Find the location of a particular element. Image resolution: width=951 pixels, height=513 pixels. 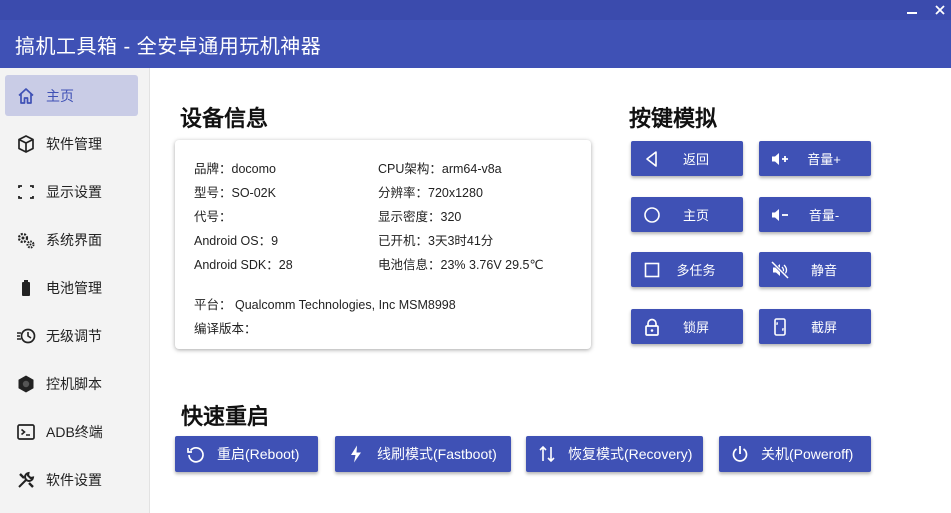

recents-icon is located at coordinates (652, 270).